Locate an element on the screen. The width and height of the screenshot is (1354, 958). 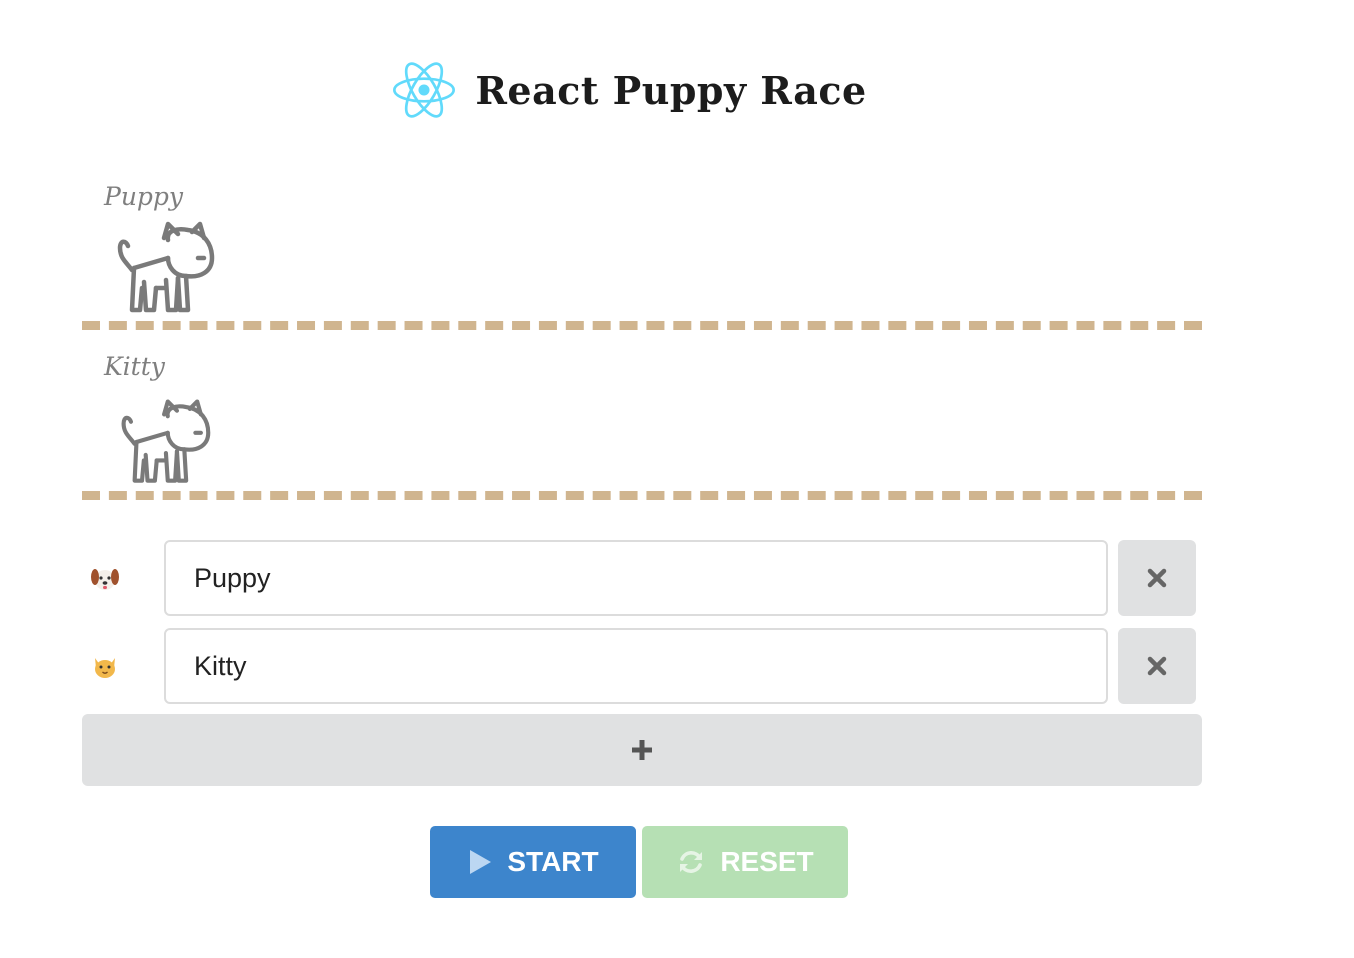
plus-icon is located at coordinates (642, 750).